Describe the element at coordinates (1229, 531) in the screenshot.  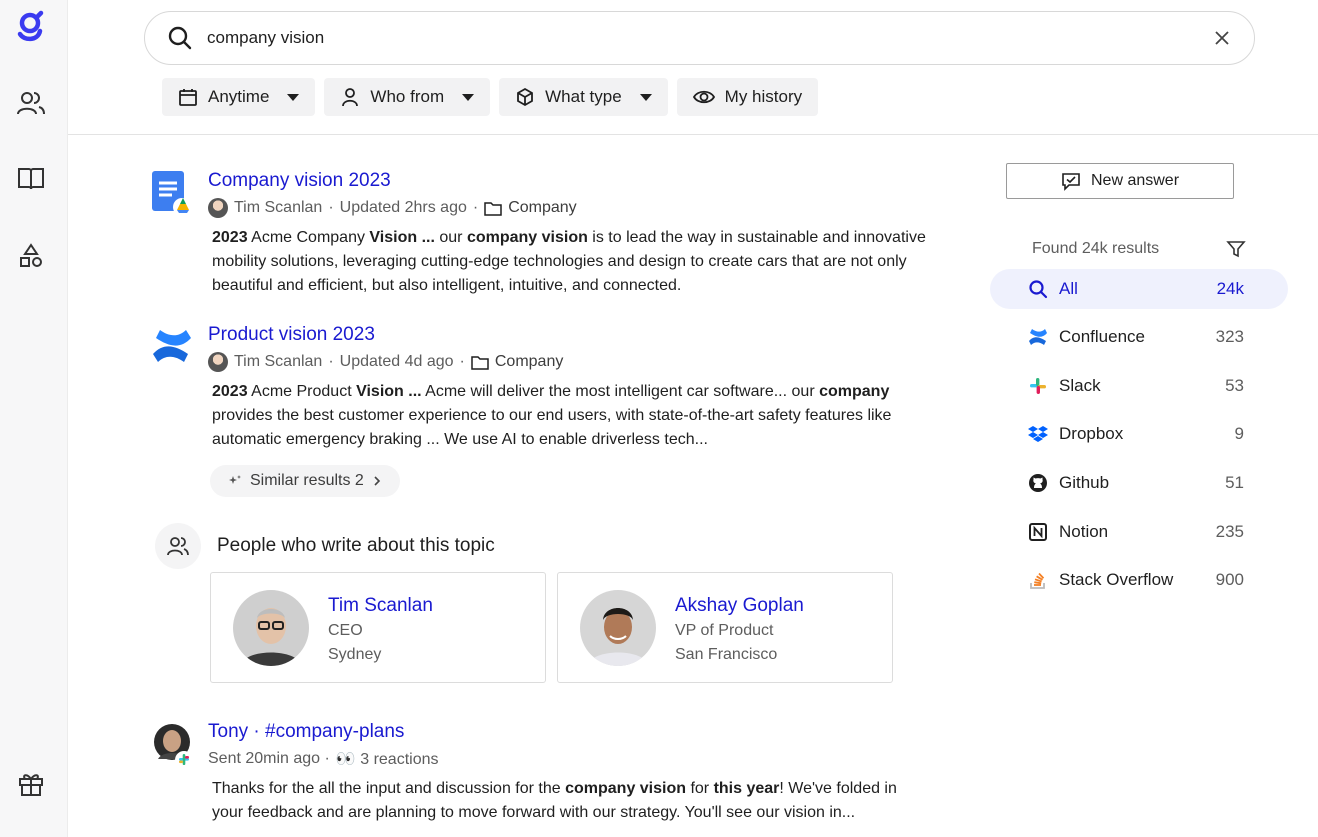
I see `source-count: 235` at that location.